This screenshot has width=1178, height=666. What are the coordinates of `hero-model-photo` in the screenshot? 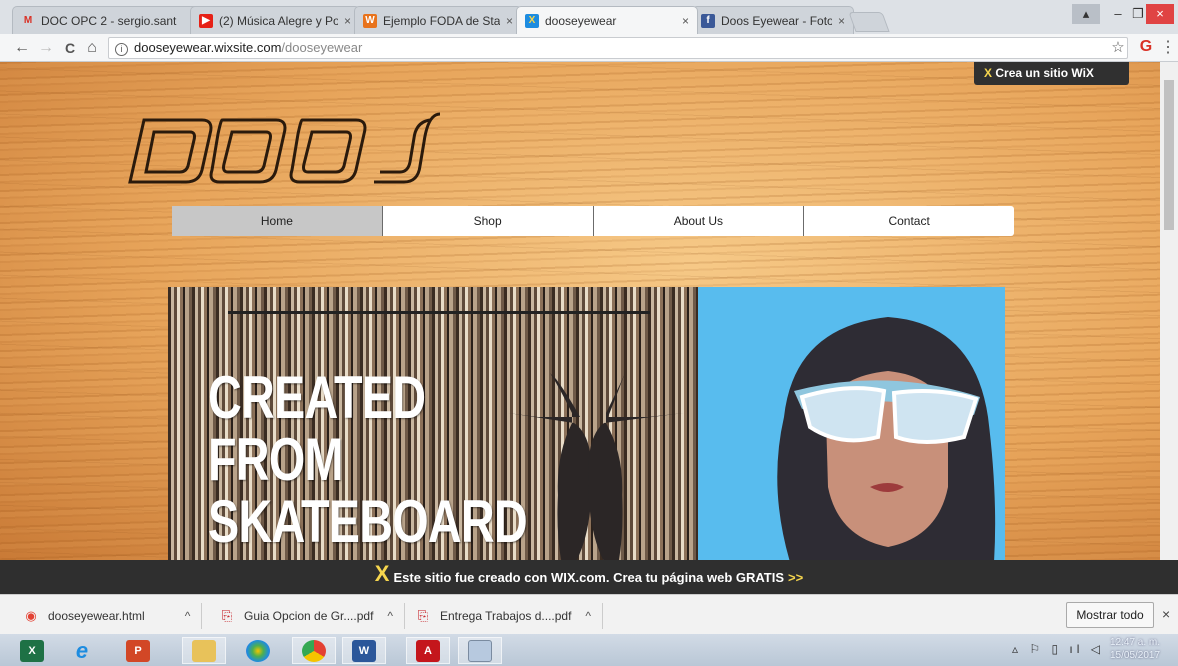 It's located at (851, 423).